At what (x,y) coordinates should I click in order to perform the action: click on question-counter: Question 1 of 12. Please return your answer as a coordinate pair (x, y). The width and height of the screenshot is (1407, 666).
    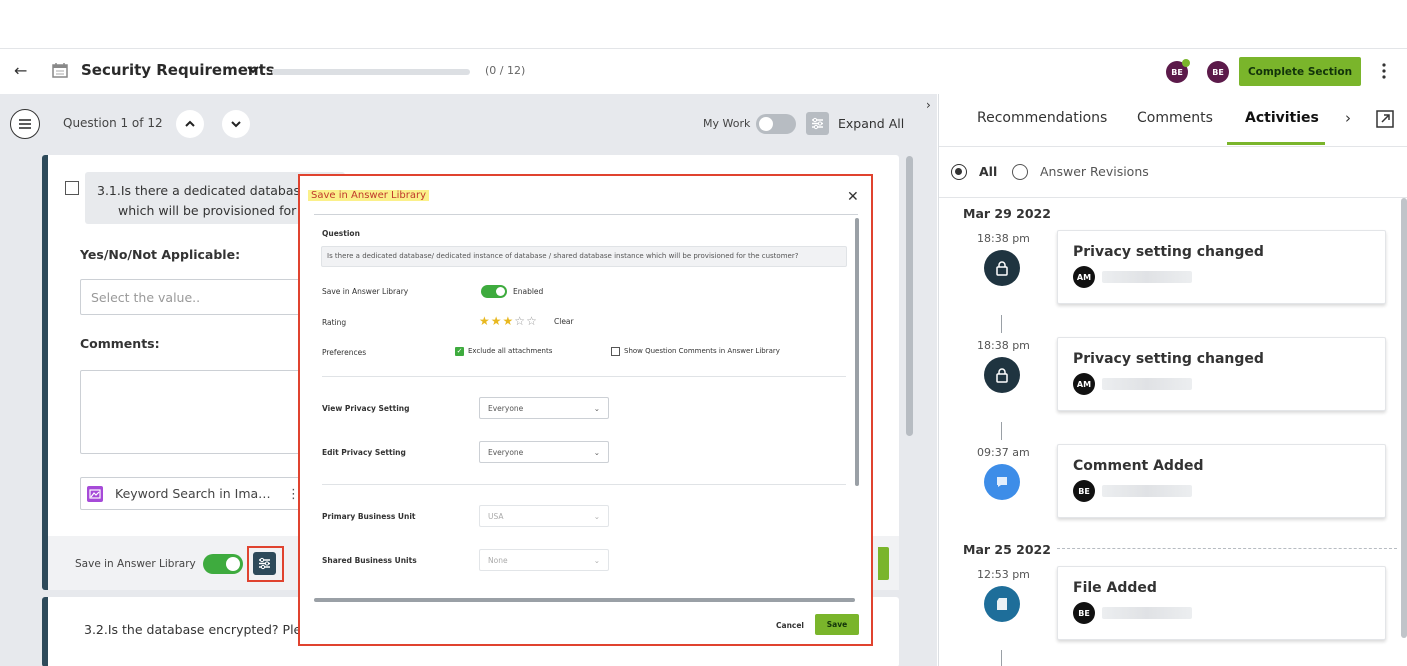
    Looking at the image, I should click on (113, 123).